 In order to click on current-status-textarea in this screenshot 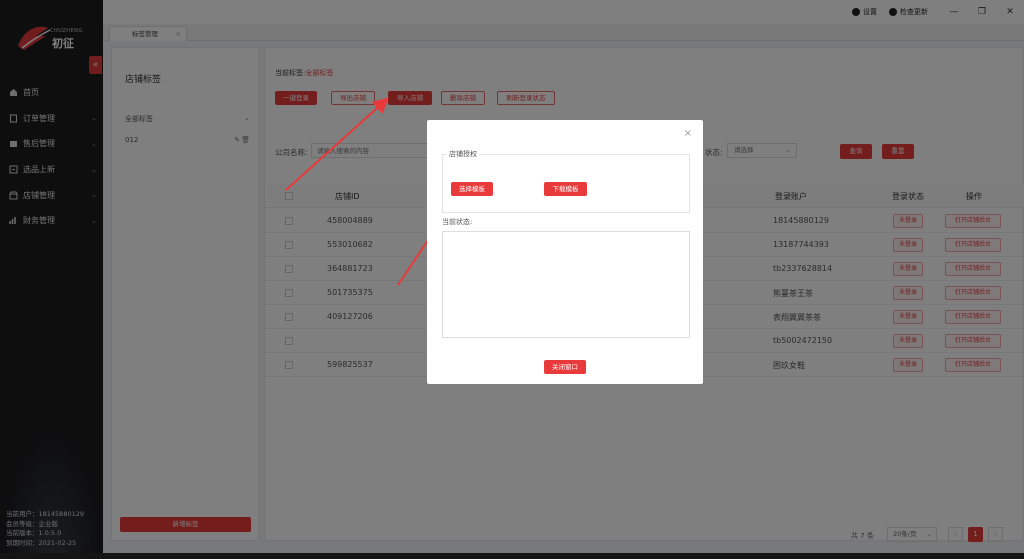, I will do `click(566, 284)`.